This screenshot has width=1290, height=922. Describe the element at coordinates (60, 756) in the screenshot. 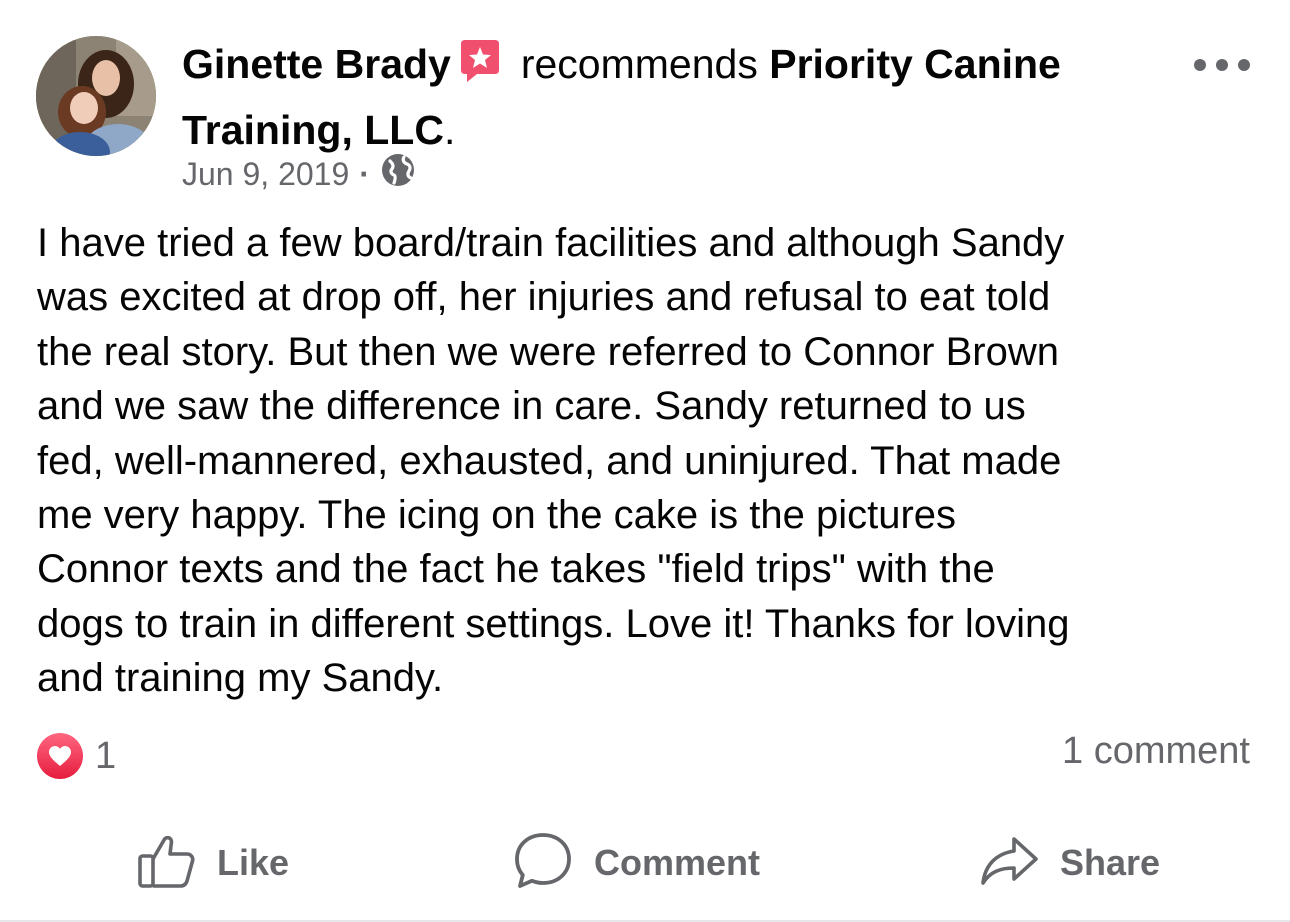

I see `love-heart-icon` at that location.